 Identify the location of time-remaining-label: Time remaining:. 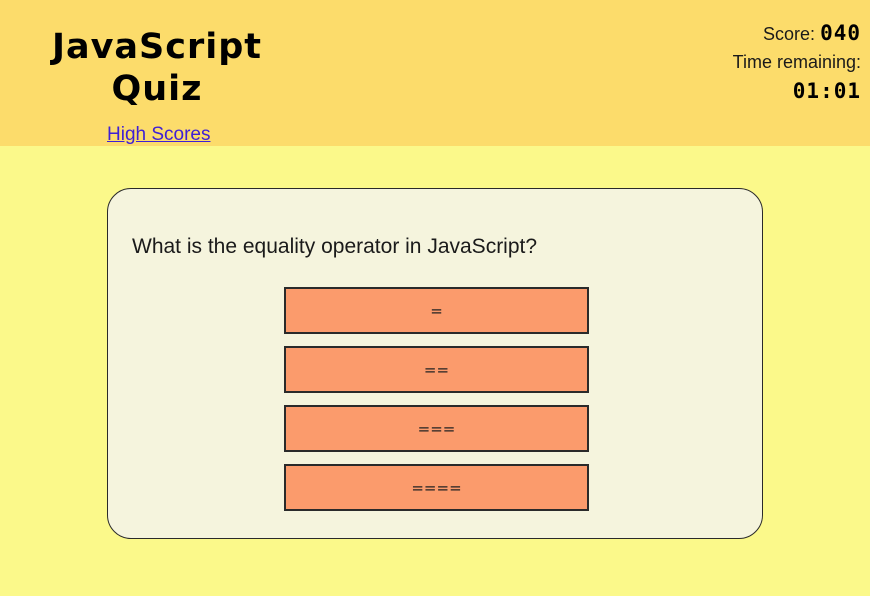
(796, 62).